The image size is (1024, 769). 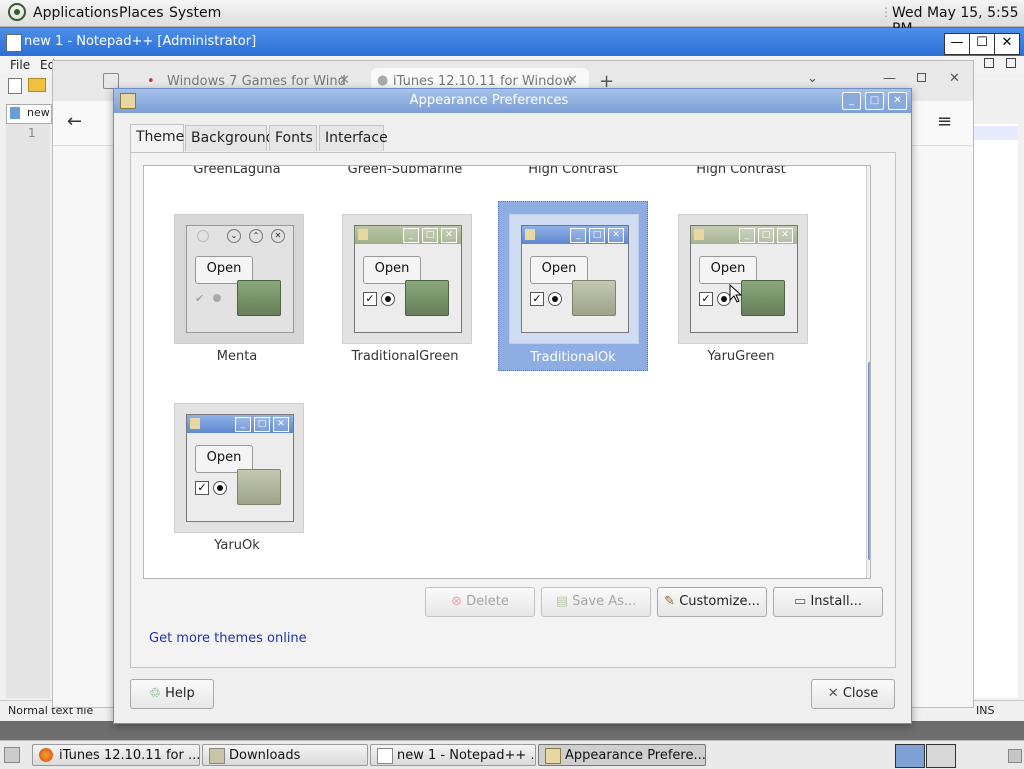 What do you see at coordinates (995, 411) in the screenshot?
I see `editor-area-right` at bounding box center [995, 411].